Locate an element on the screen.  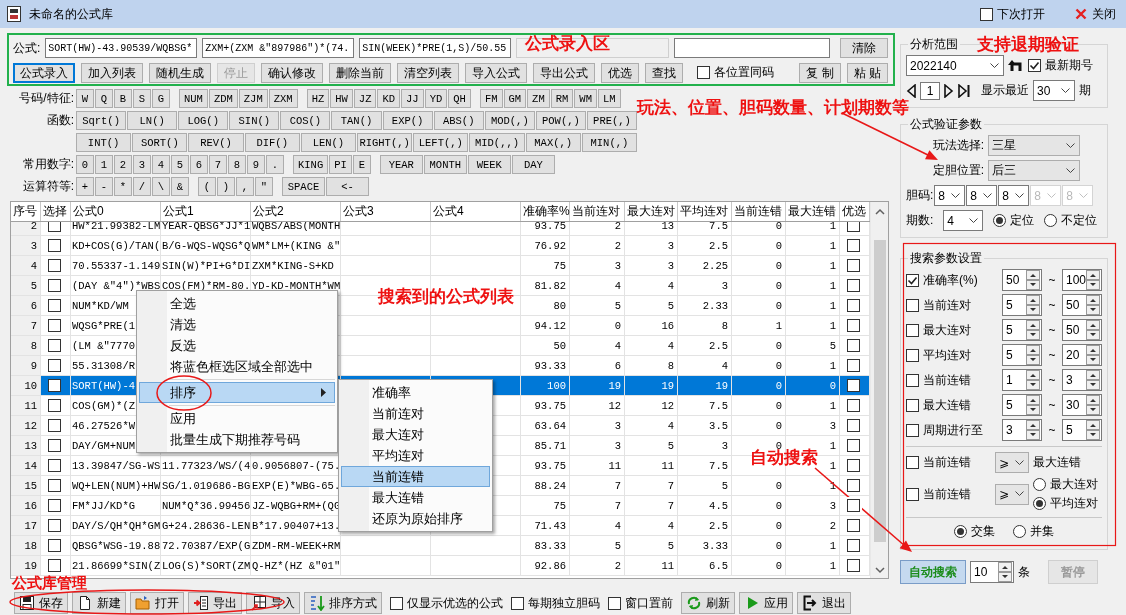
dropdown: 4 is located at coordinates (963, 220).